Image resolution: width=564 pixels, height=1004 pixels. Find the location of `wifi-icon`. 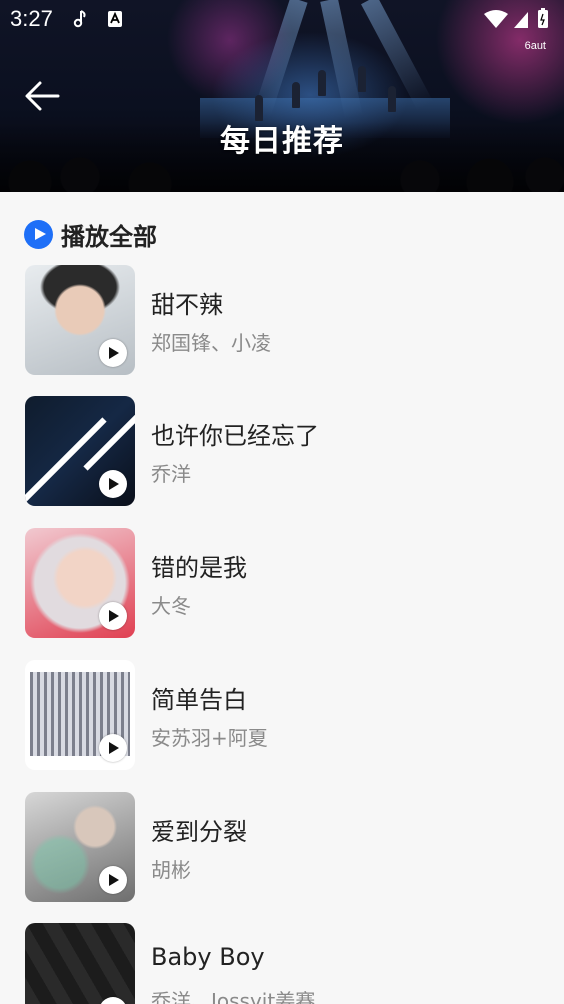

wifi-icon is located at coordinates (496, 19).